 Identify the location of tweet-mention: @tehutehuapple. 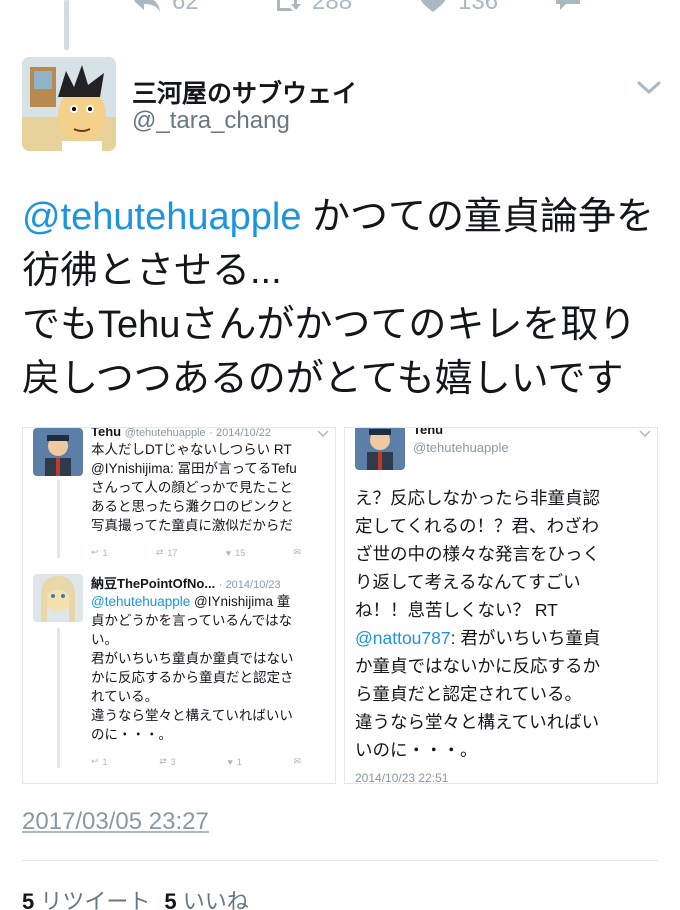
(161, 217).